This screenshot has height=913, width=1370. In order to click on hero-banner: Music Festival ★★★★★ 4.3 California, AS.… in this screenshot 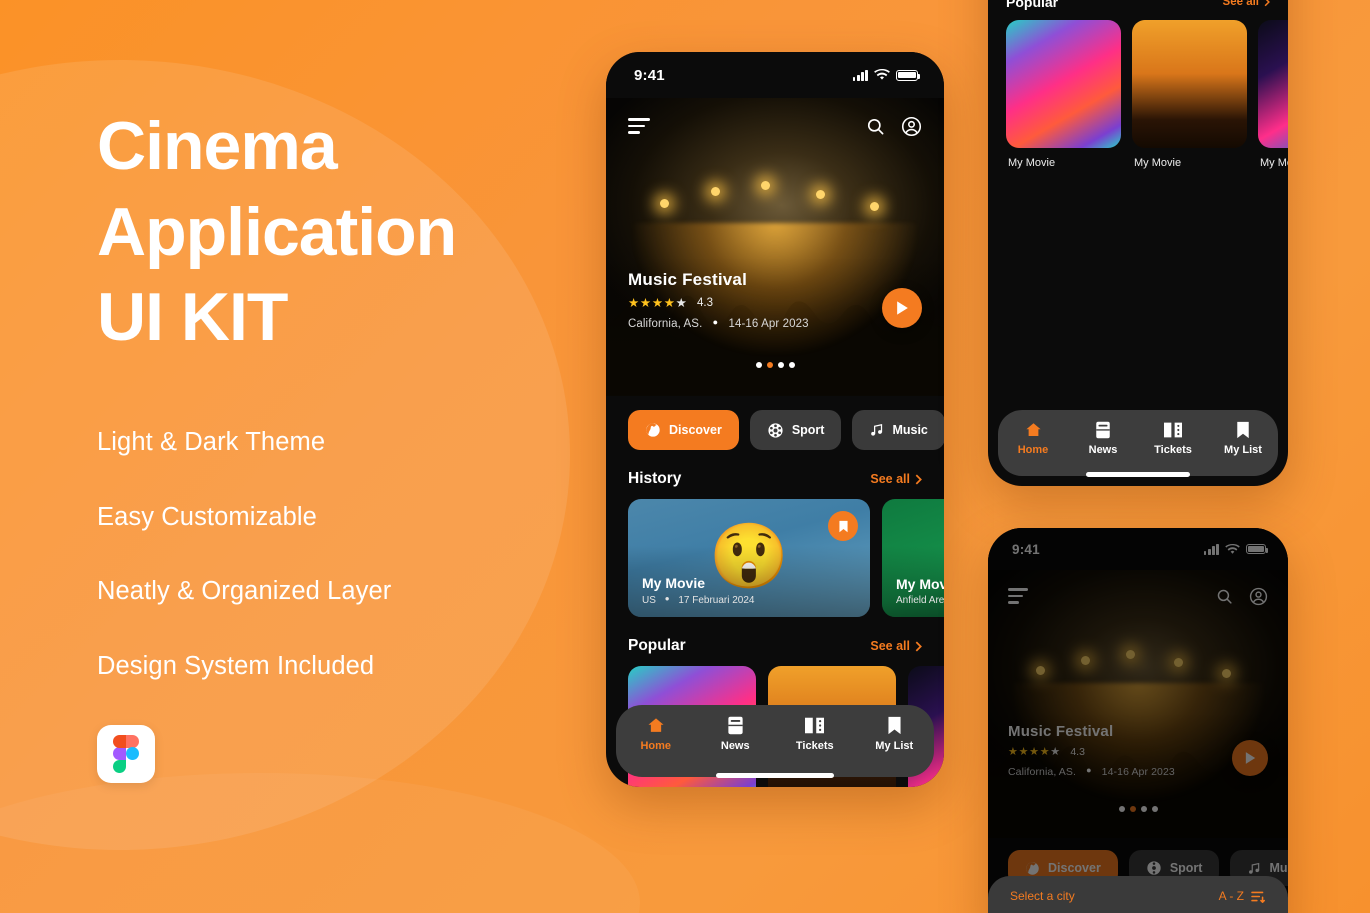, I will do `click(775, 247)`.